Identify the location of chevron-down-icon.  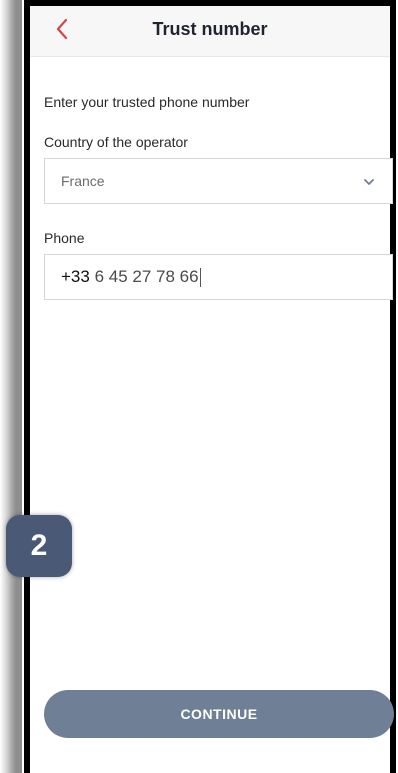
(369, 182).